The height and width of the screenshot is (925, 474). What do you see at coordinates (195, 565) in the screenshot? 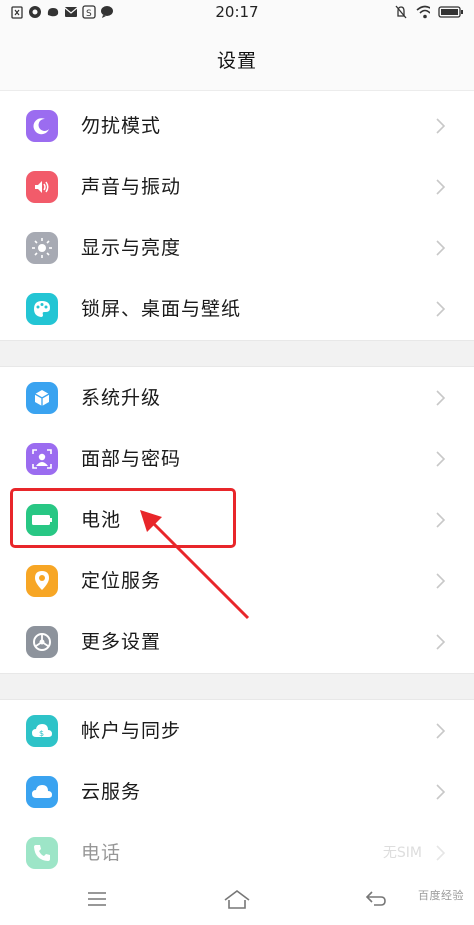
I see `annotation-arrow` at bounding box center [195, 565].